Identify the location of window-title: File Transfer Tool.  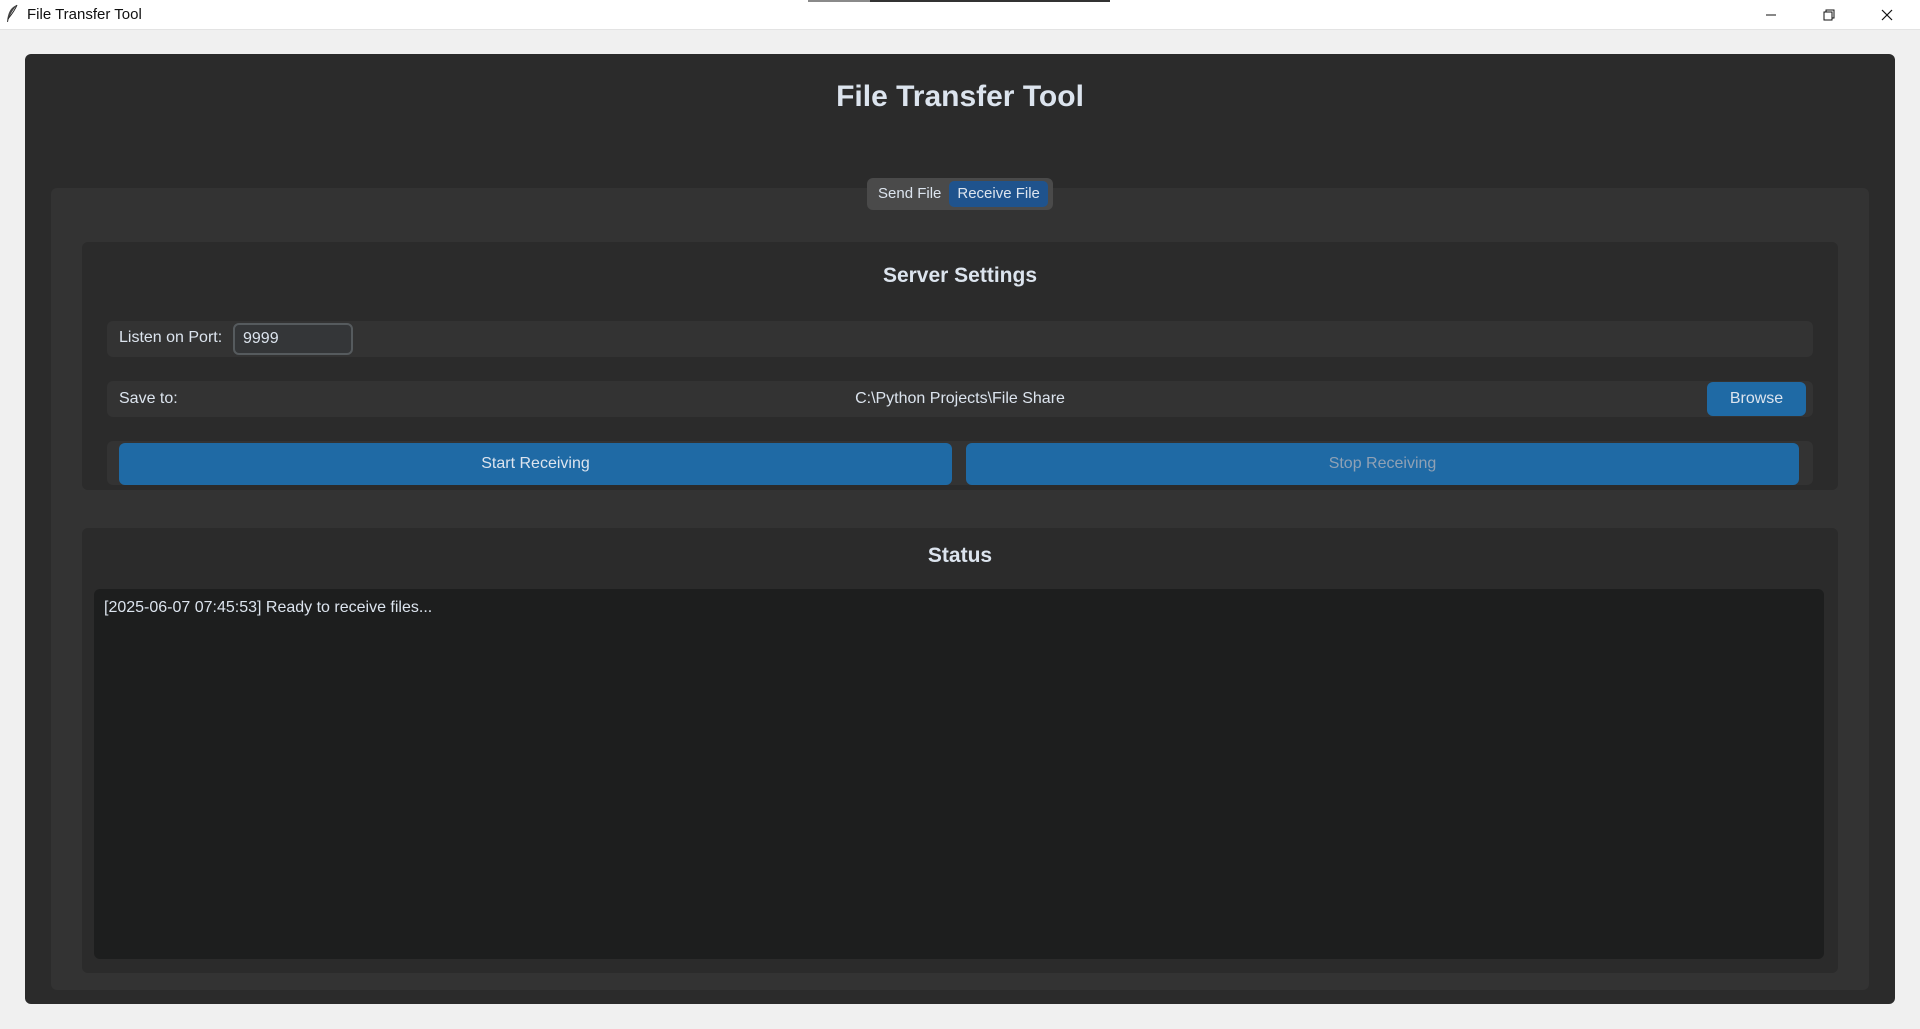
(84, 14).